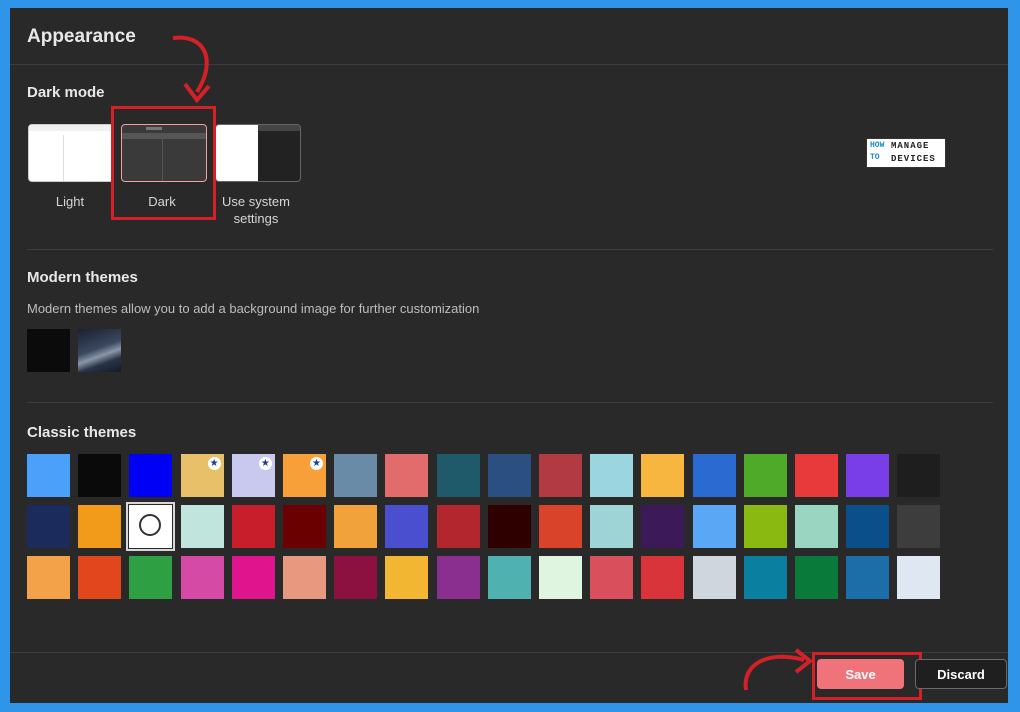 This screenshot has height=712, width=1020. Describe the element at coordinates (509, 64) in the screenshot. I see `header-divider` at that location.